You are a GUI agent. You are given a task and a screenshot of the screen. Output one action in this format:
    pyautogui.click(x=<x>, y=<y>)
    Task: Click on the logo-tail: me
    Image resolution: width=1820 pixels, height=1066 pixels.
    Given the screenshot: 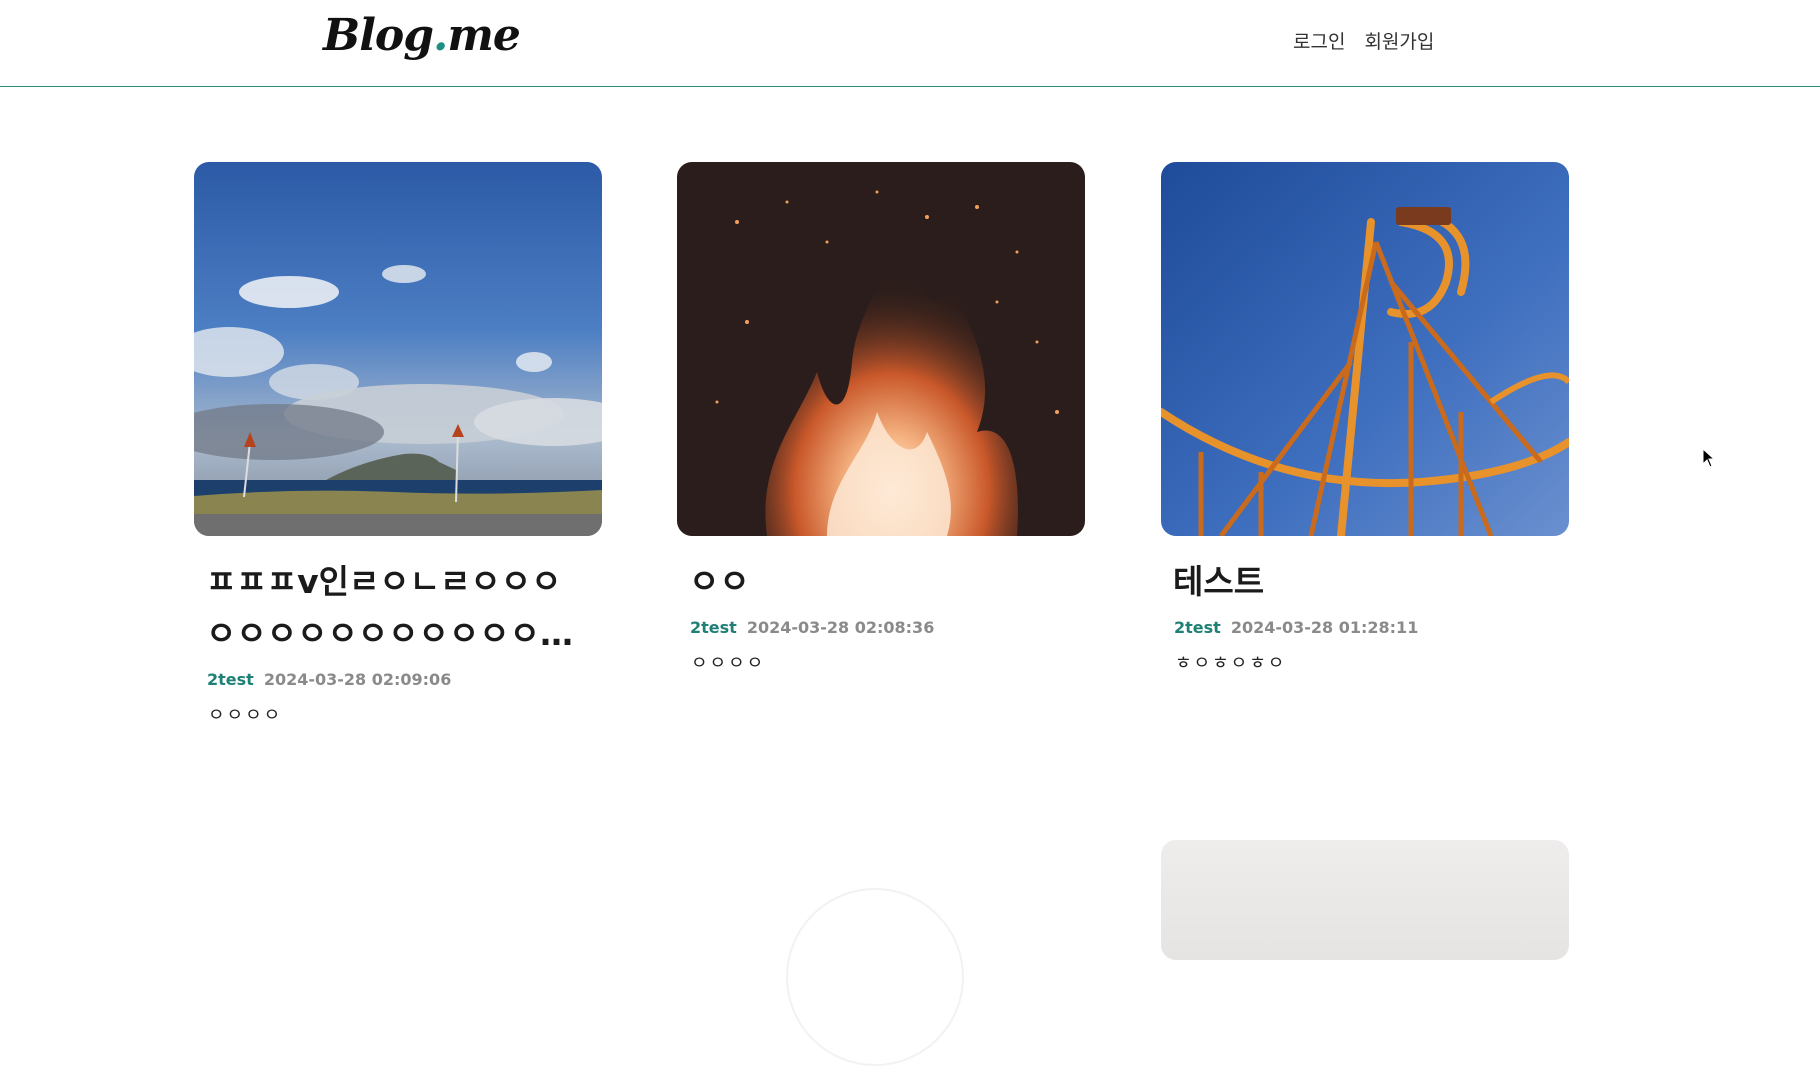 What is the action you would take?
    pyautogui.click(x=484, y=35)
    